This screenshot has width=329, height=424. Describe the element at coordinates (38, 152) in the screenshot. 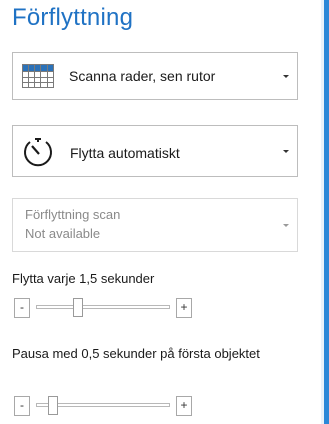

I see `timer-icon` at that location.